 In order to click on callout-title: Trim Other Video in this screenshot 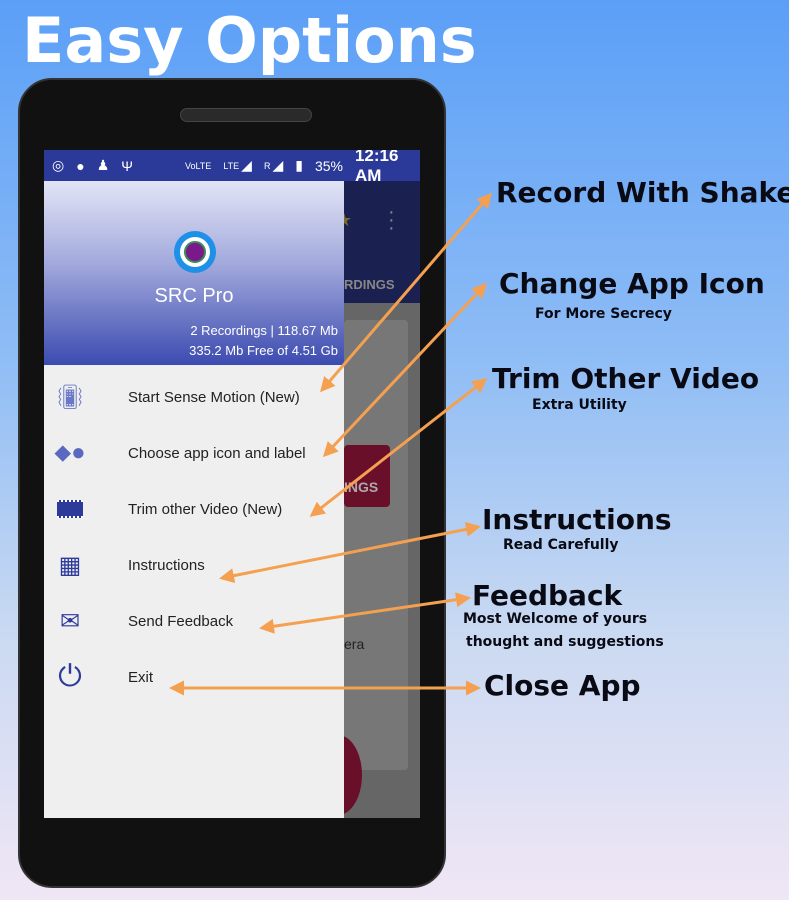, I will do `click(626, 378)`.